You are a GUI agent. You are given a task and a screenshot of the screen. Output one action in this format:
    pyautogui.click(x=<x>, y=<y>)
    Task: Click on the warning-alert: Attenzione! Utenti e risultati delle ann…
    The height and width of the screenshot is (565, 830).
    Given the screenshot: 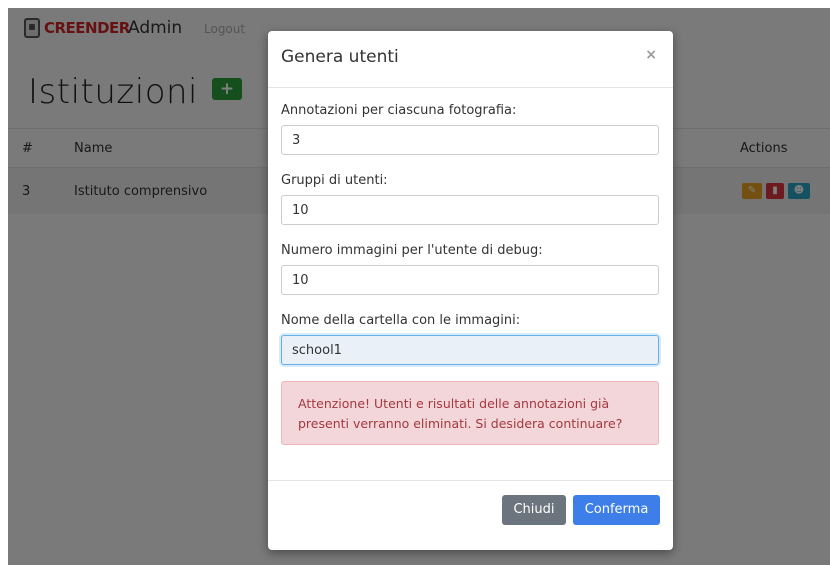 What is the action you would take?
    pyautogui.click(x=470, y=413)
    